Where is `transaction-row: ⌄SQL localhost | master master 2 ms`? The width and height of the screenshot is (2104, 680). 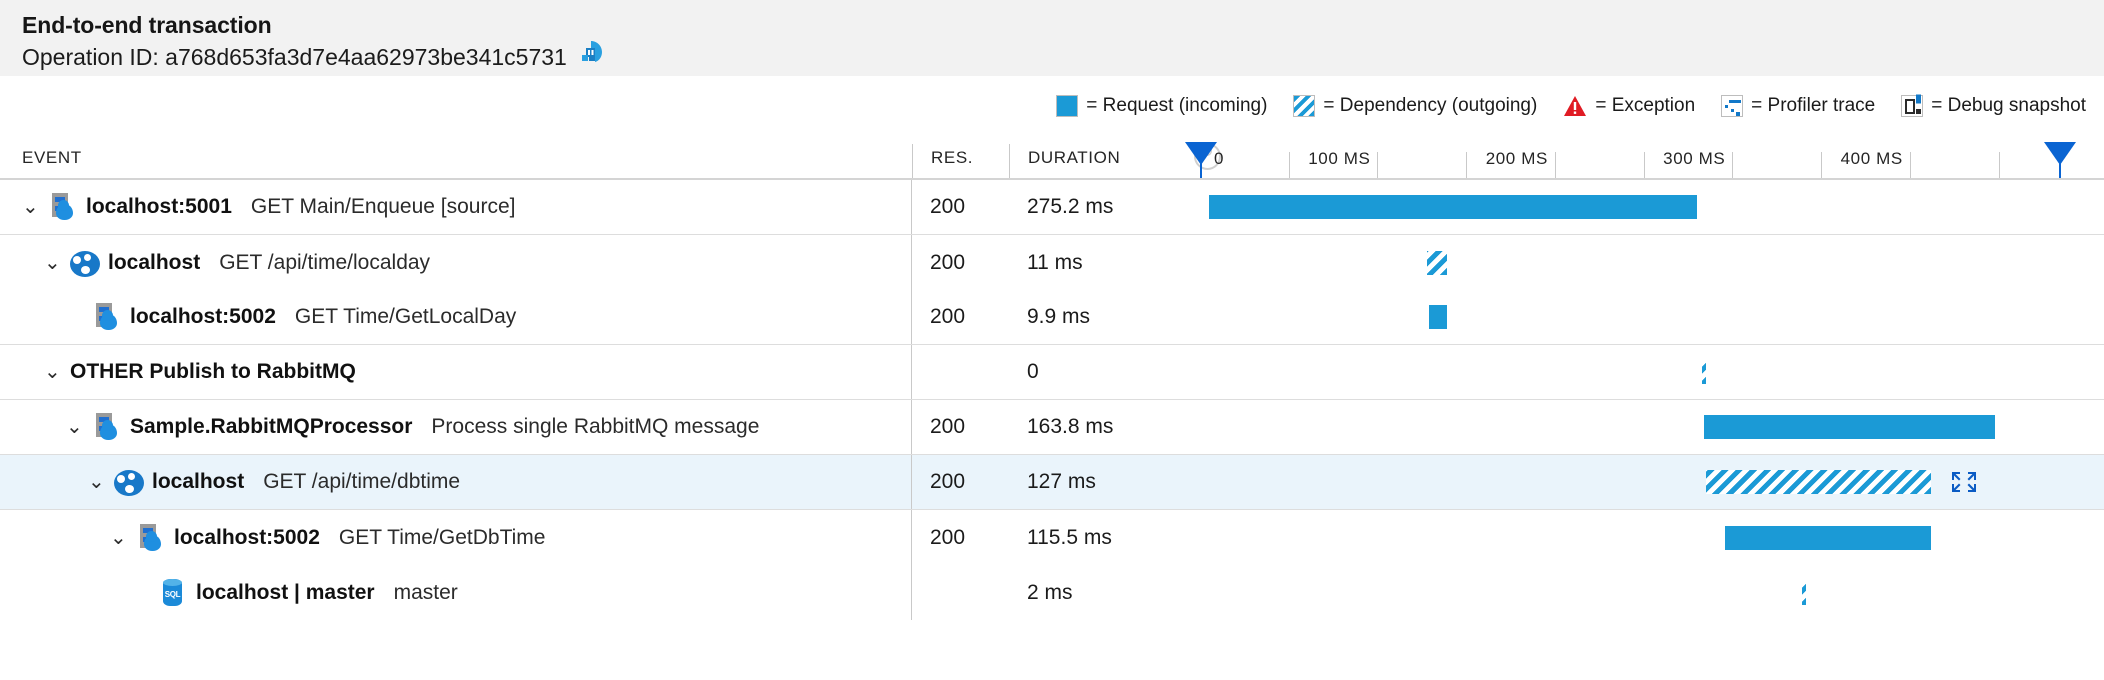
transaction-row: ⌄SQL localhost | master master 2 ms is located at coordinates (1052, 592).